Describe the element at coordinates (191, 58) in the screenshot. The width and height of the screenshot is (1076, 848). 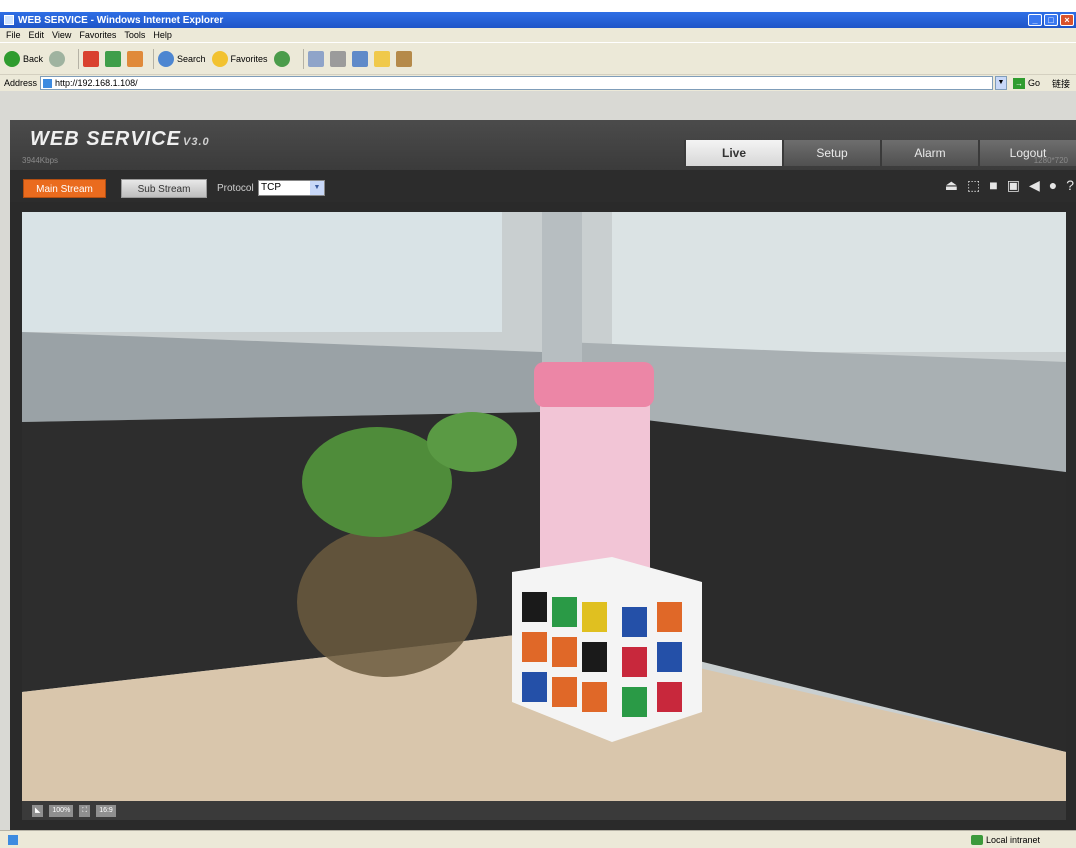
I see `search-label: Search` at that location.